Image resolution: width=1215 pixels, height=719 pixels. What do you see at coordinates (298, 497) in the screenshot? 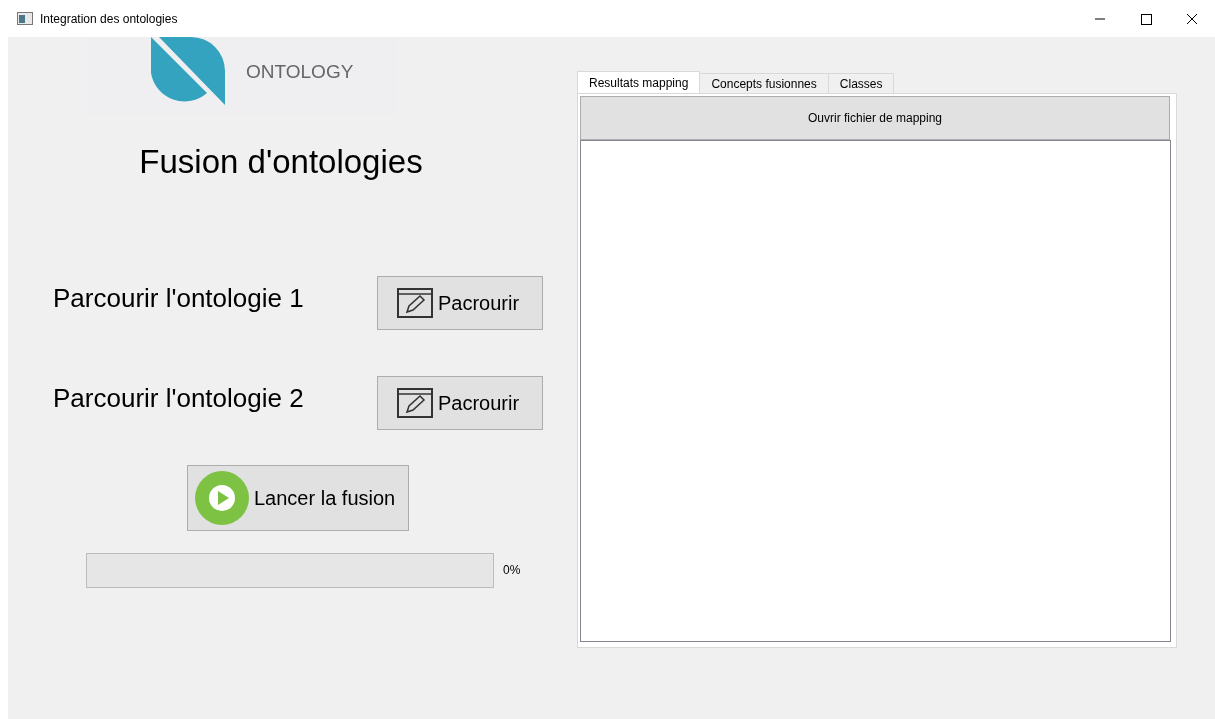
I see `run-fusion-button: Lancer la fusion` at bounding box center [298, 497].